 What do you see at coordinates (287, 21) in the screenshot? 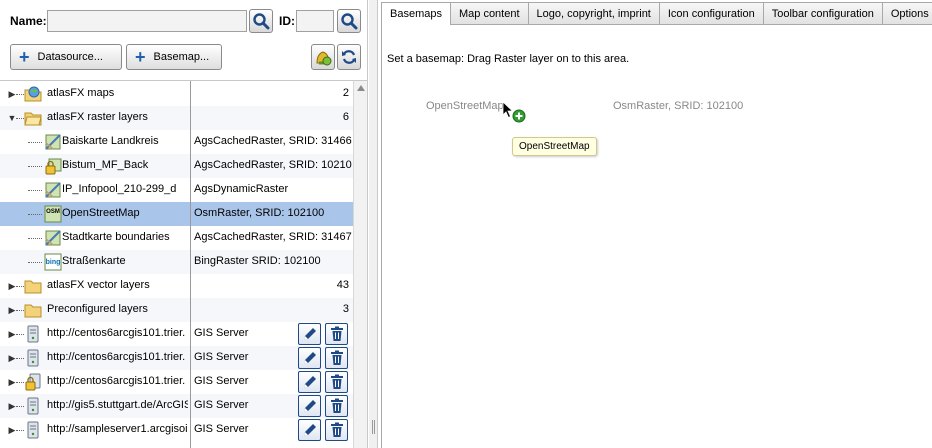
I see `id-label: ID:` at bounding box center [287, 21].